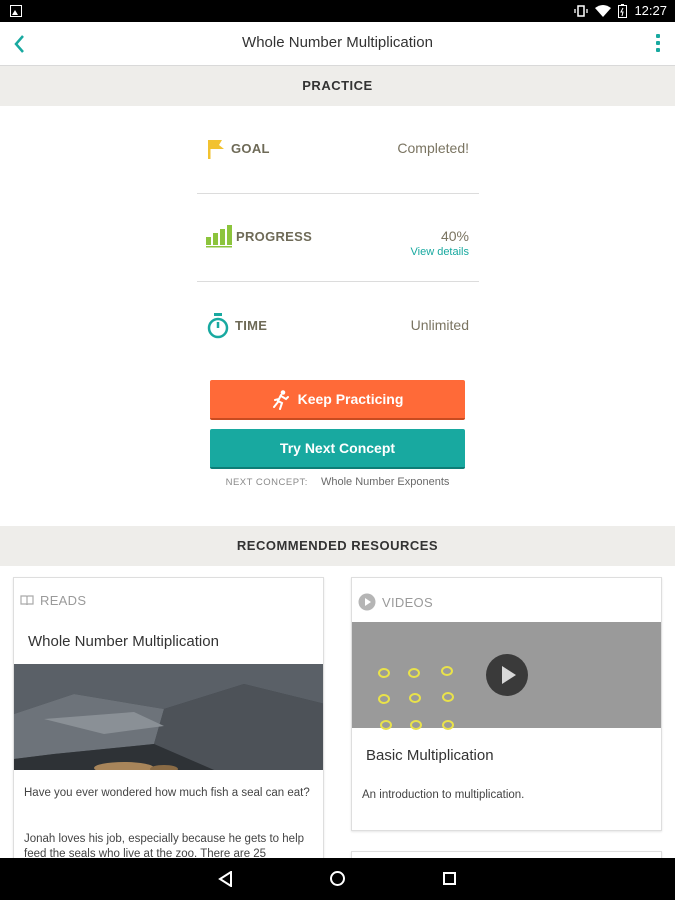  Describe the element at coordinates (449, 878) in the screenshot. I see `nav-recents-icon` at that location.